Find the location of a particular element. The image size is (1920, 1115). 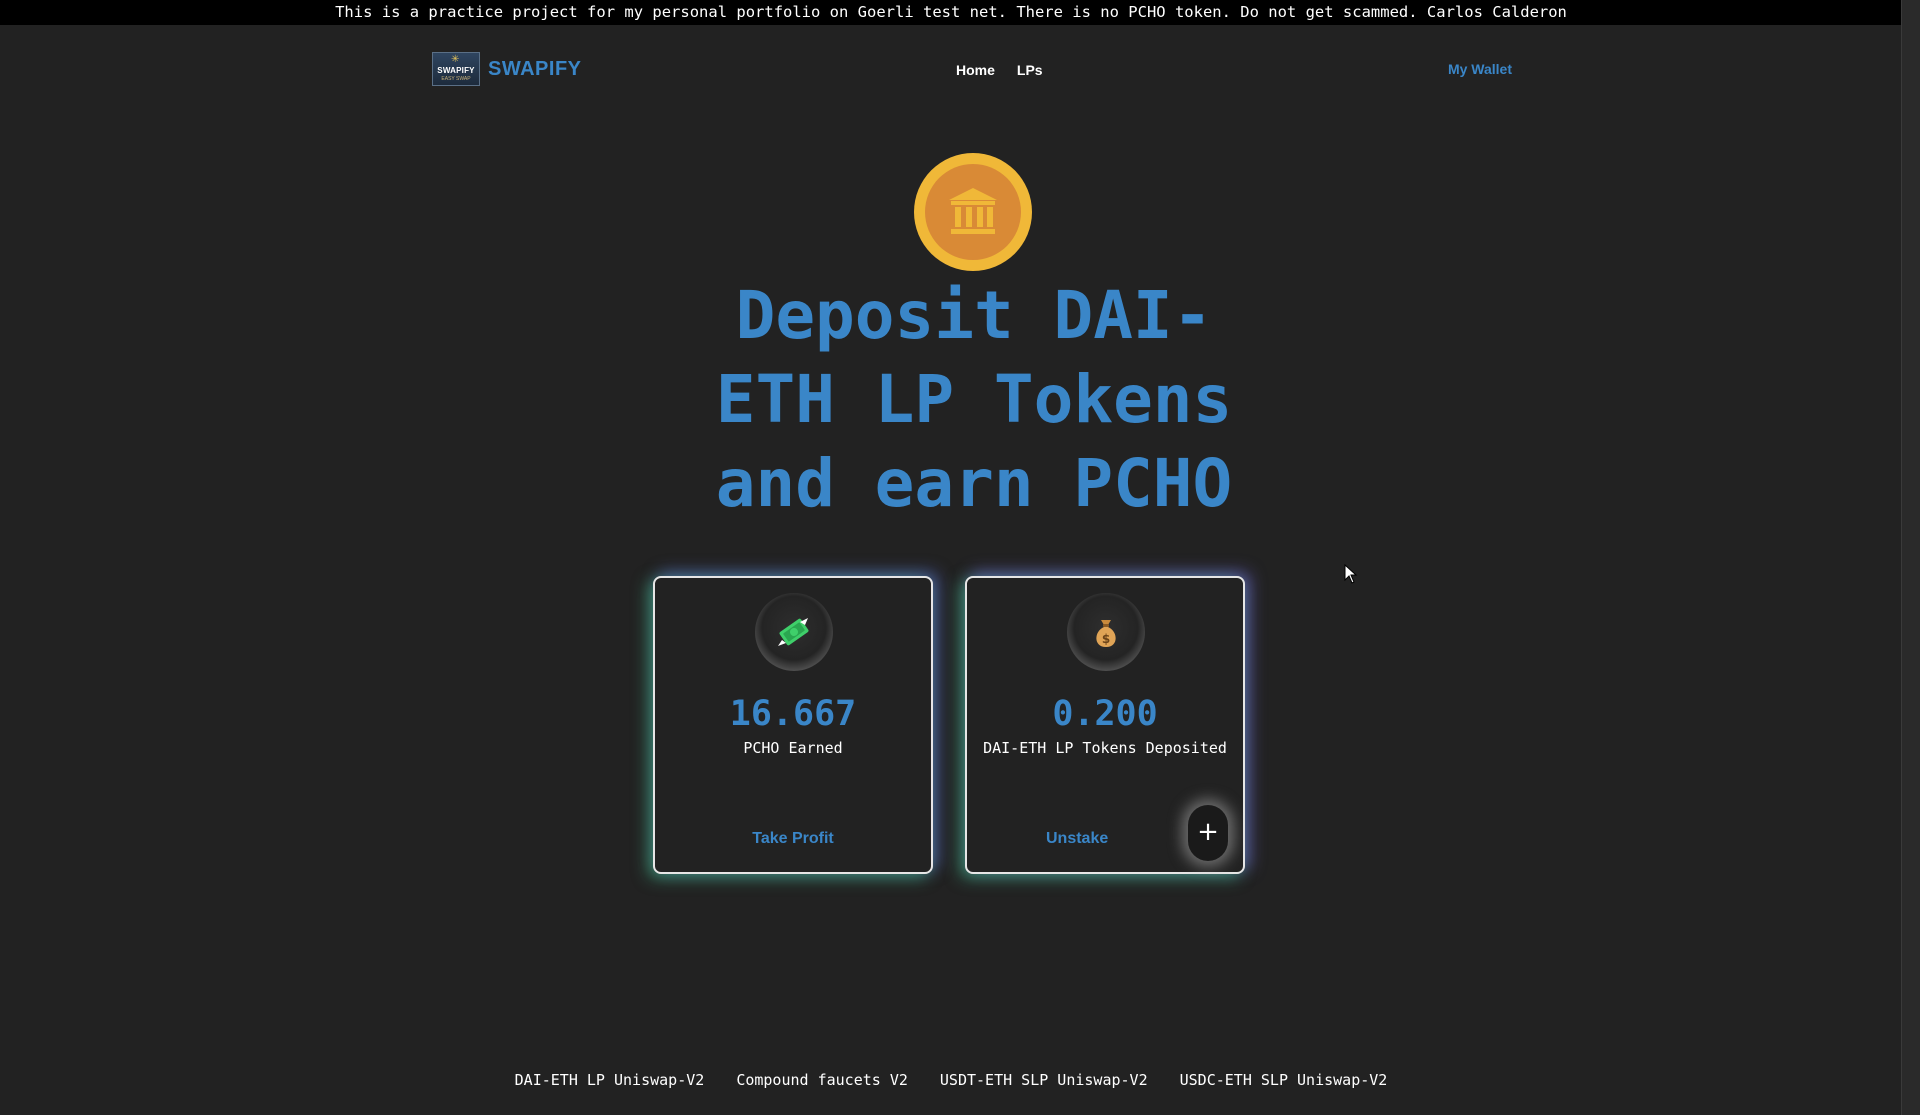

logo-image: ✳ SWAPIFY EASY SWAP is located at coordinates (456, 69).